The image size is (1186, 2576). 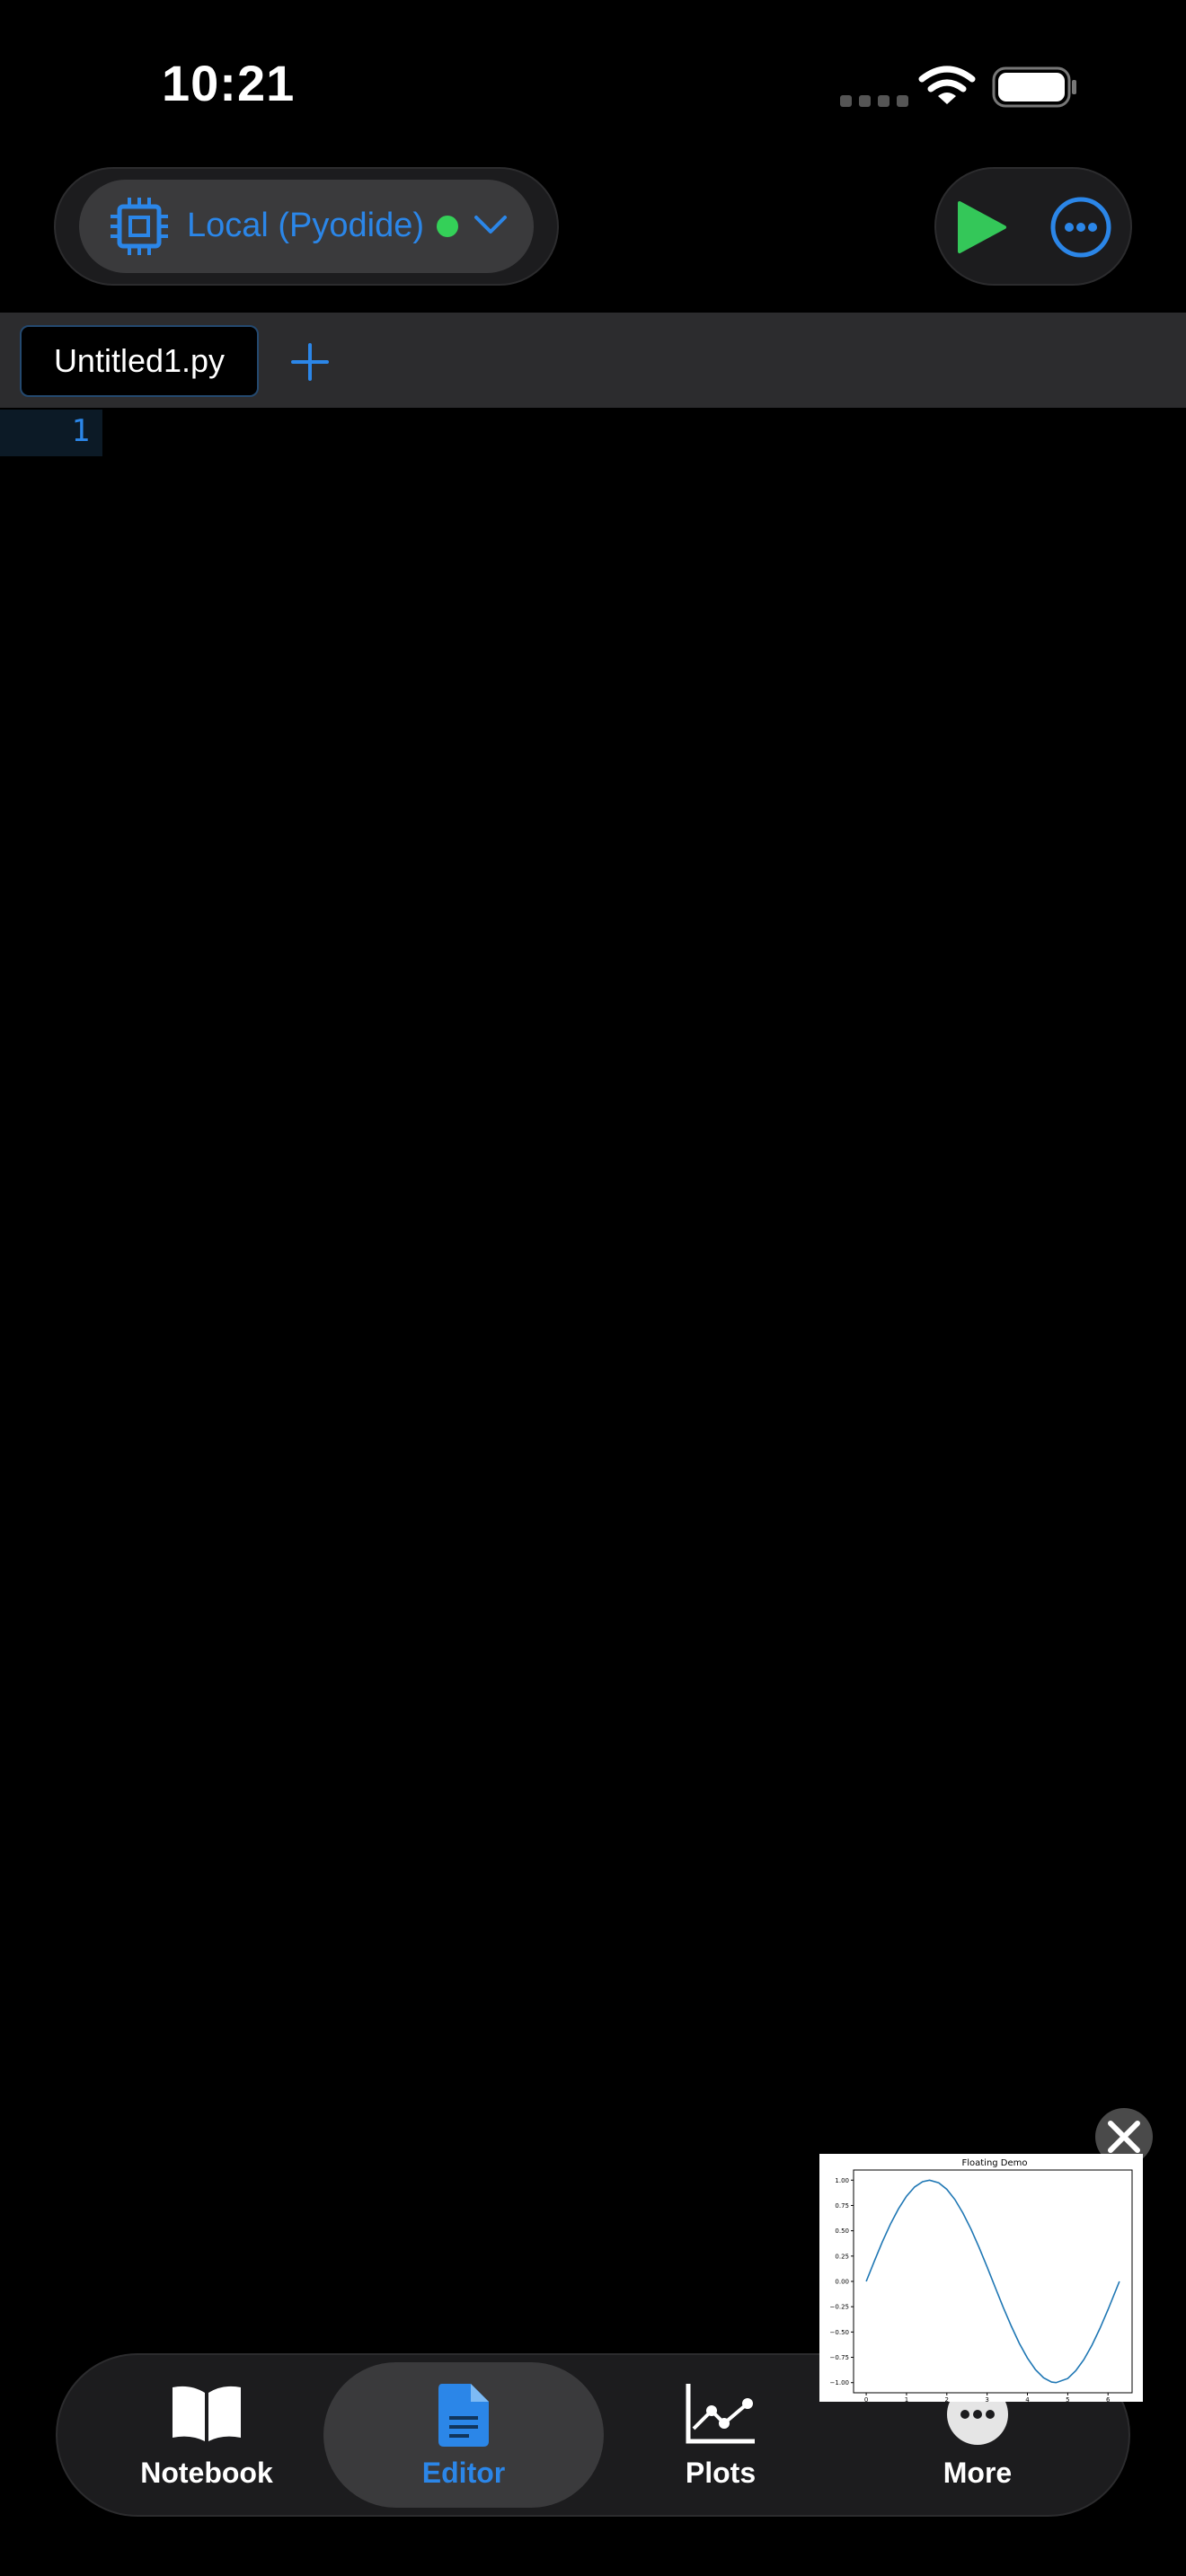 I want to click on nav-notebook: Notebook, so click(x=206, y=2436).